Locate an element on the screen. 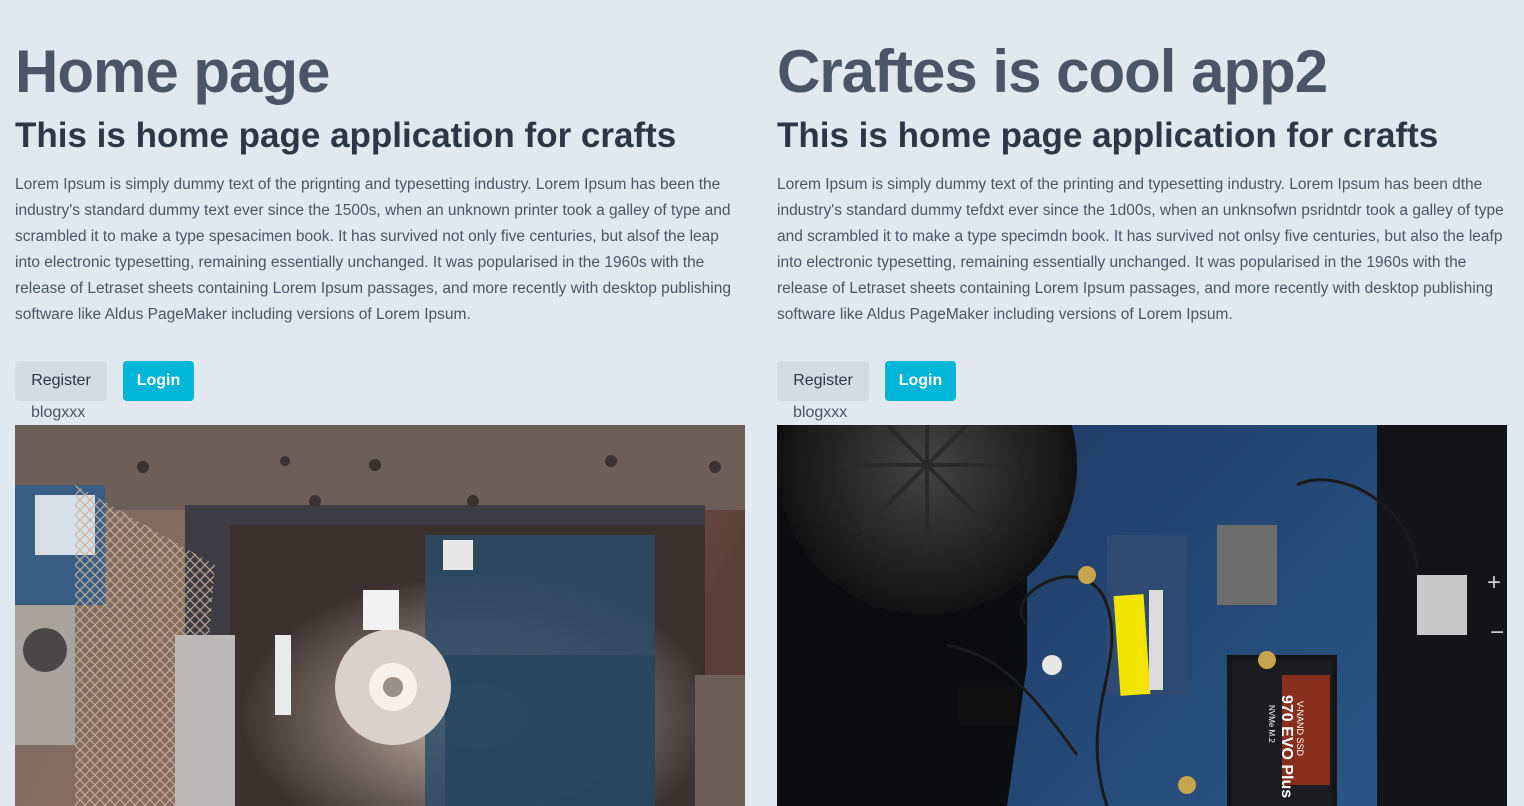  ssd-type-text: NVMe M.2 is located at coordinates (1271, 724).